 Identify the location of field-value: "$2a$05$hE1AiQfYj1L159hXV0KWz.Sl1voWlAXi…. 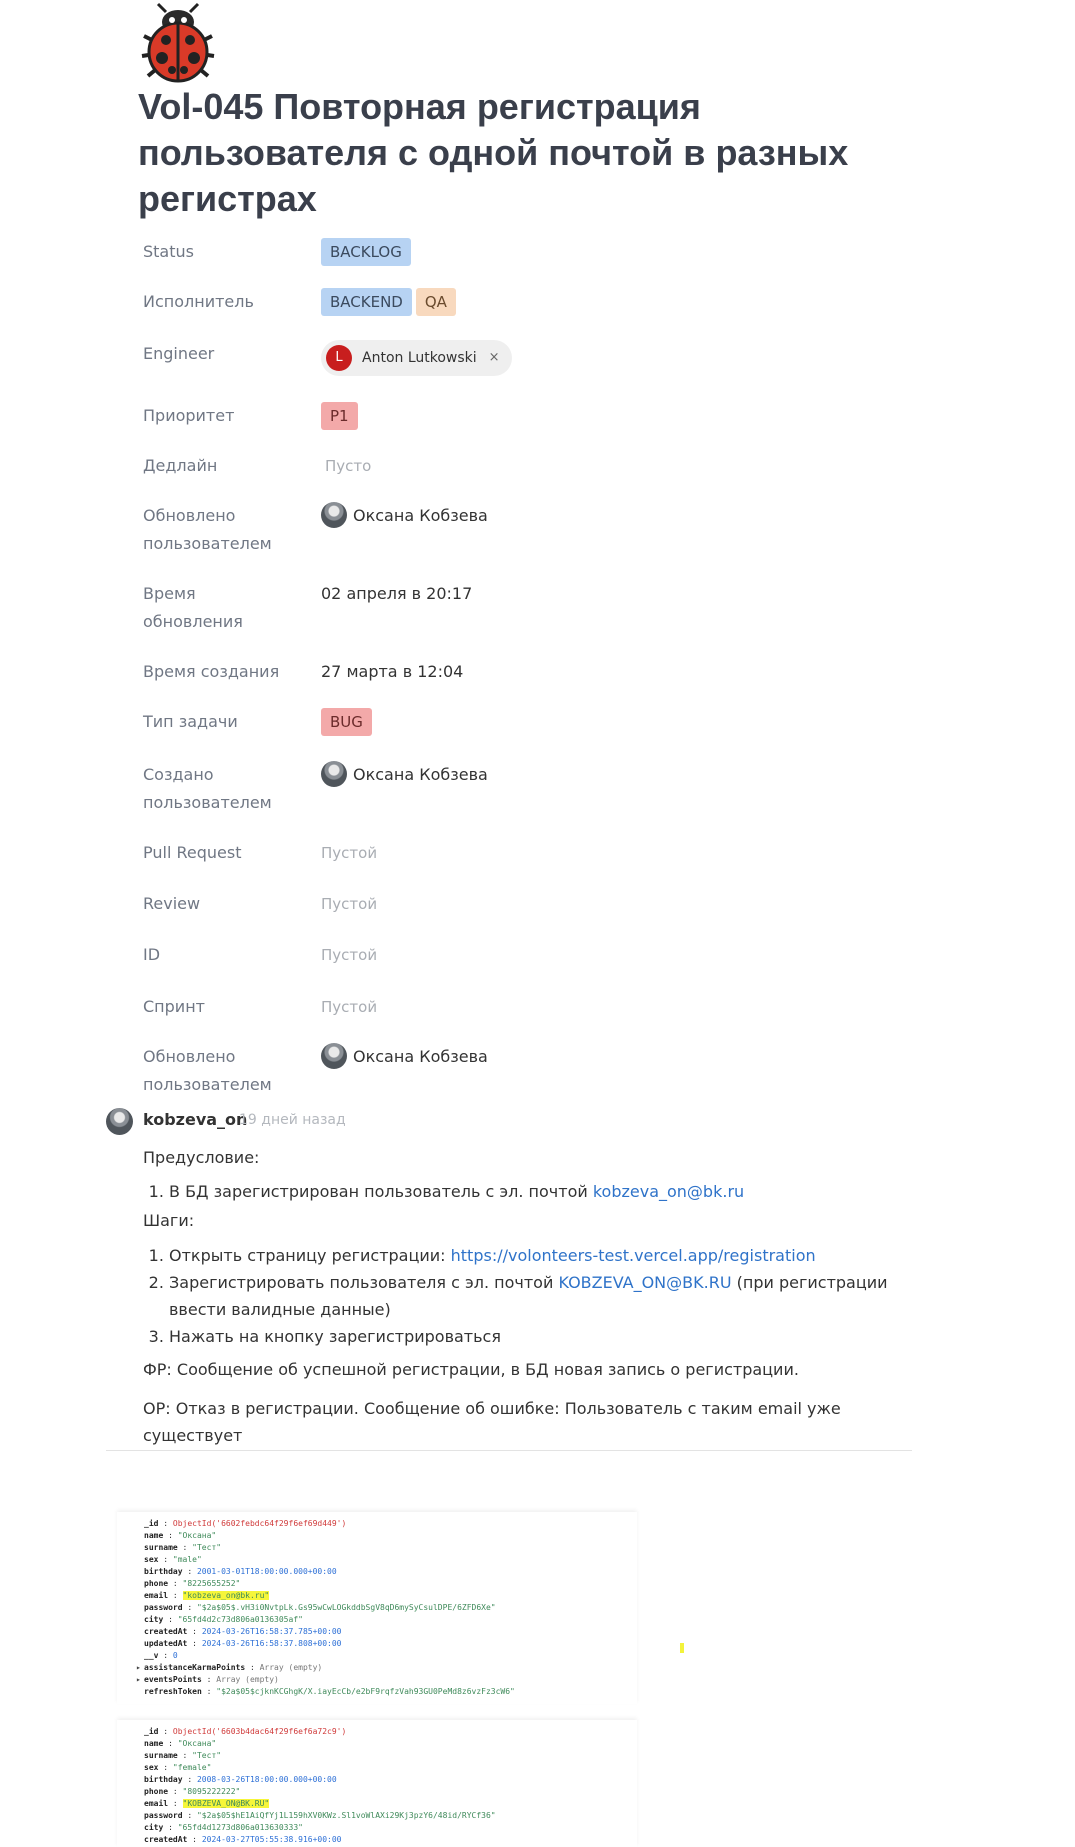
(346, 1815).